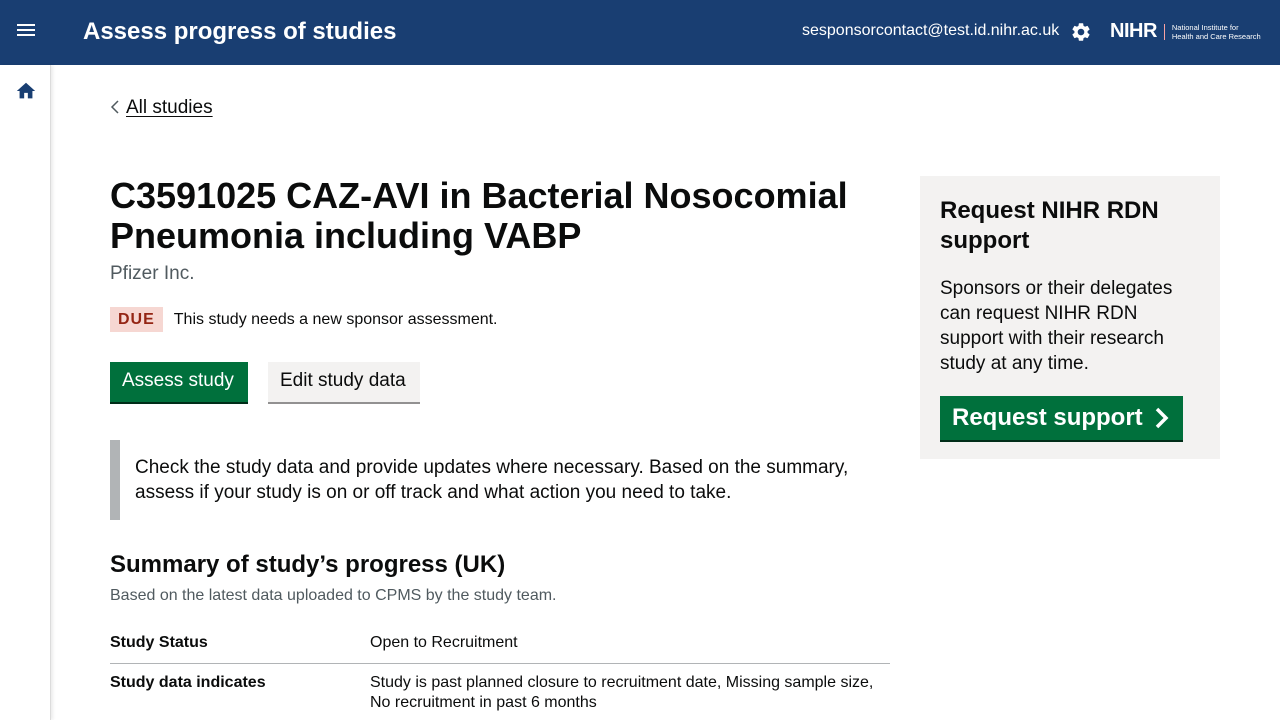 The height and width of the screenshot is (720, 1280). What do you see at coordinates (1133, 31) in the screenshot?
I see `logo-mark: NIHR` at bounding box center [1133, 31].